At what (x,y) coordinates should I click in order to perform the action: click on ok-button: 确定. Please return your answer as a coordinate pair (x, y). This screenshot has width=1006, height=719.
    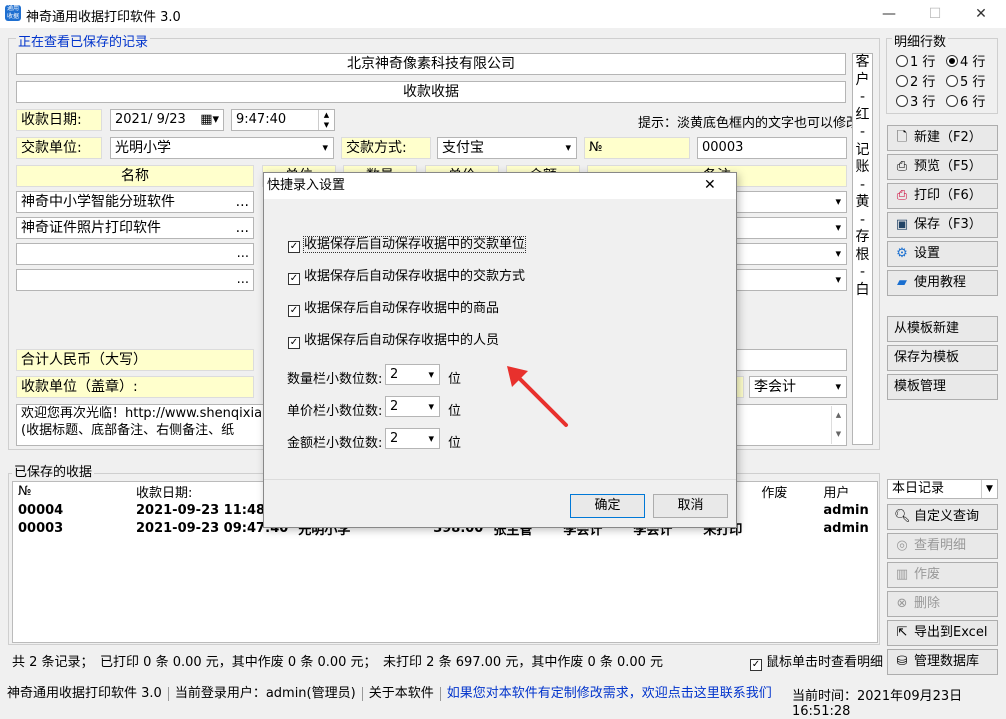
    Looking at the image, I should click on (607, 506).